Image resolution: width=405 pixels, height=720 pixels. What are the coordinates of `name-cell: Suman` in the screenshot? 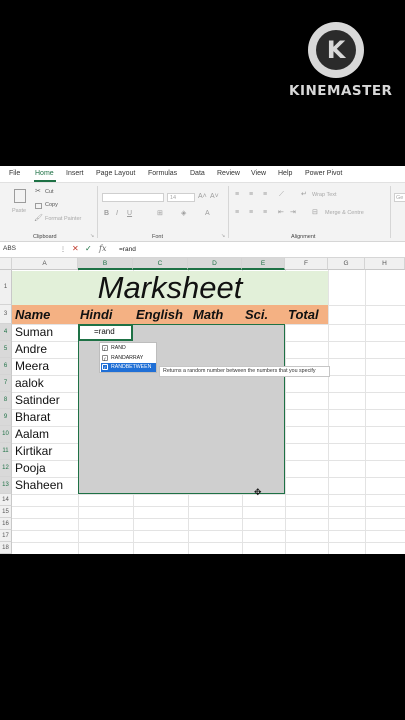 It's located at (34, 332).